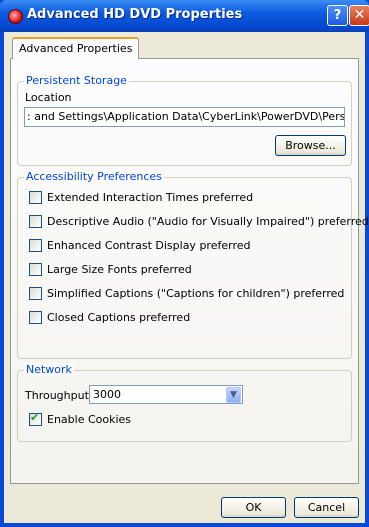 Image resolution: width=369 pixels, height=527 pixels. I want to click on throughput-select: 3000 ▼, so click(166, 394).